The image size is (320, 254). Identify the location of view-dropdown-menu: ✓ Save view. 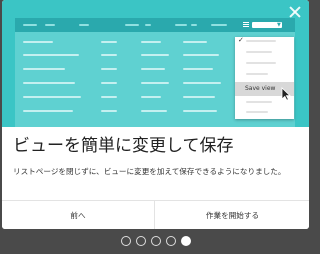
(264, 78).